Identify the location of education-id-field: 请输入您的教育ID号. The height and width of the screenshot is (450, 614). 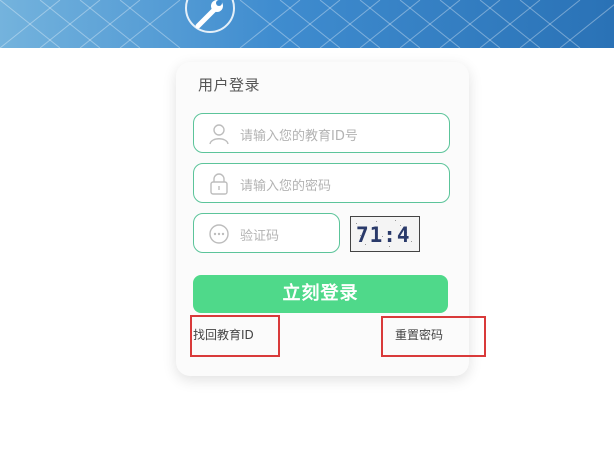
(321, 133).